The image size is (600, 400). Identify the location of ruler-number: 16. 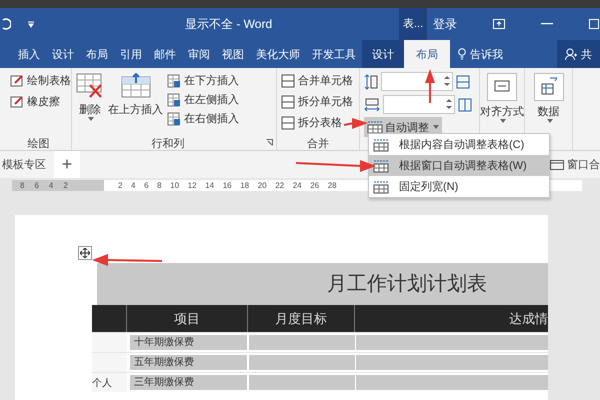
(227, 185).